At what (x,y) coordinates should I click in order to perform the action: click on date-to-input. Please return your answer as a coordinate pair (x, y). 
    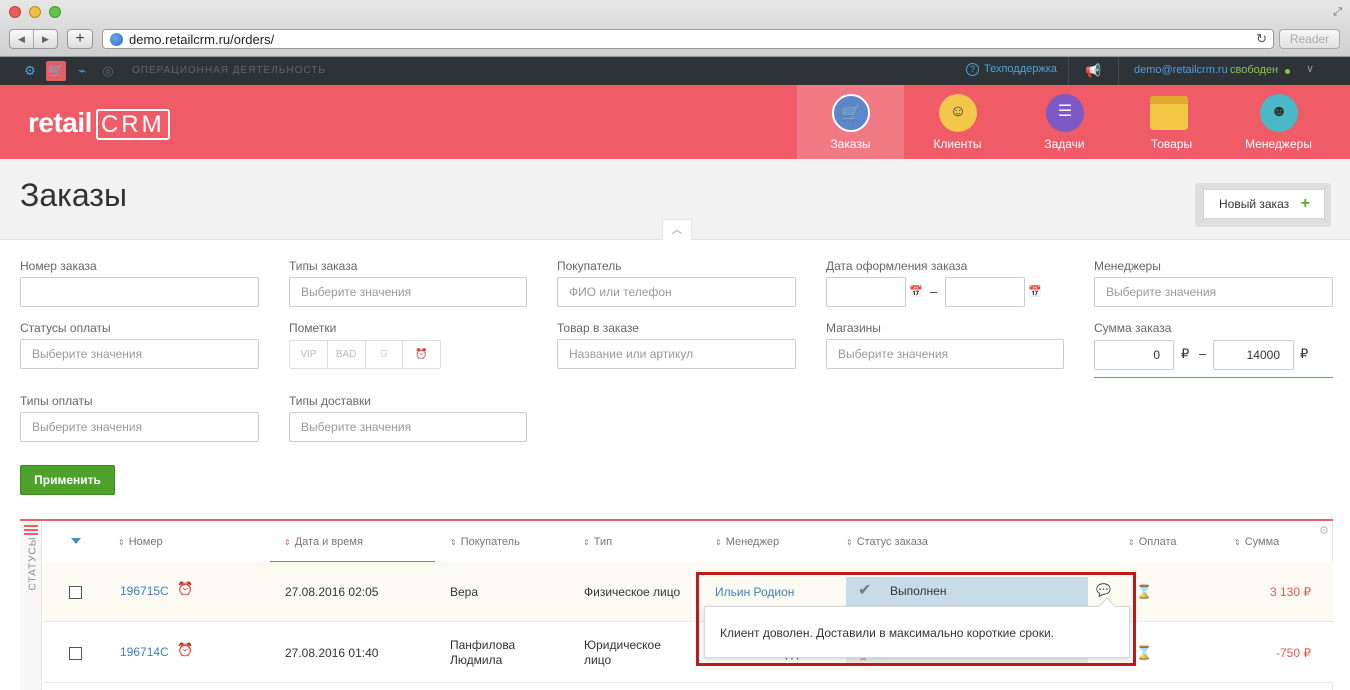
    Looking at the image, I should click on (985, 292).